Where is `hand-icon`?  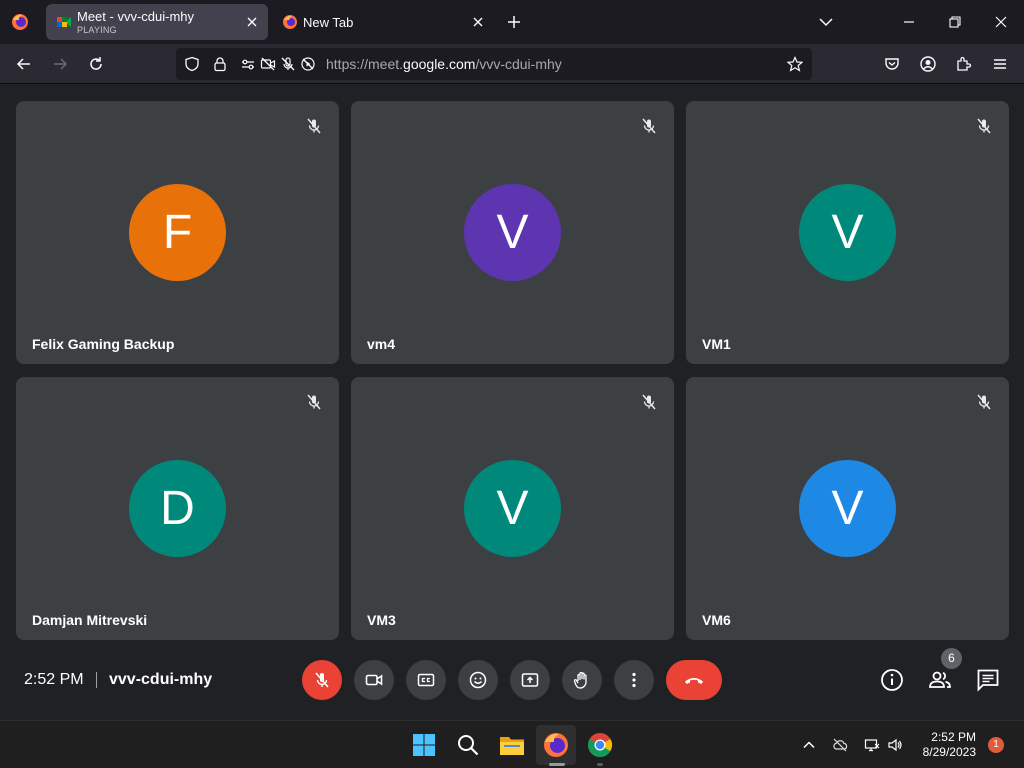
hand-icon is located at coordinates (582, 680).